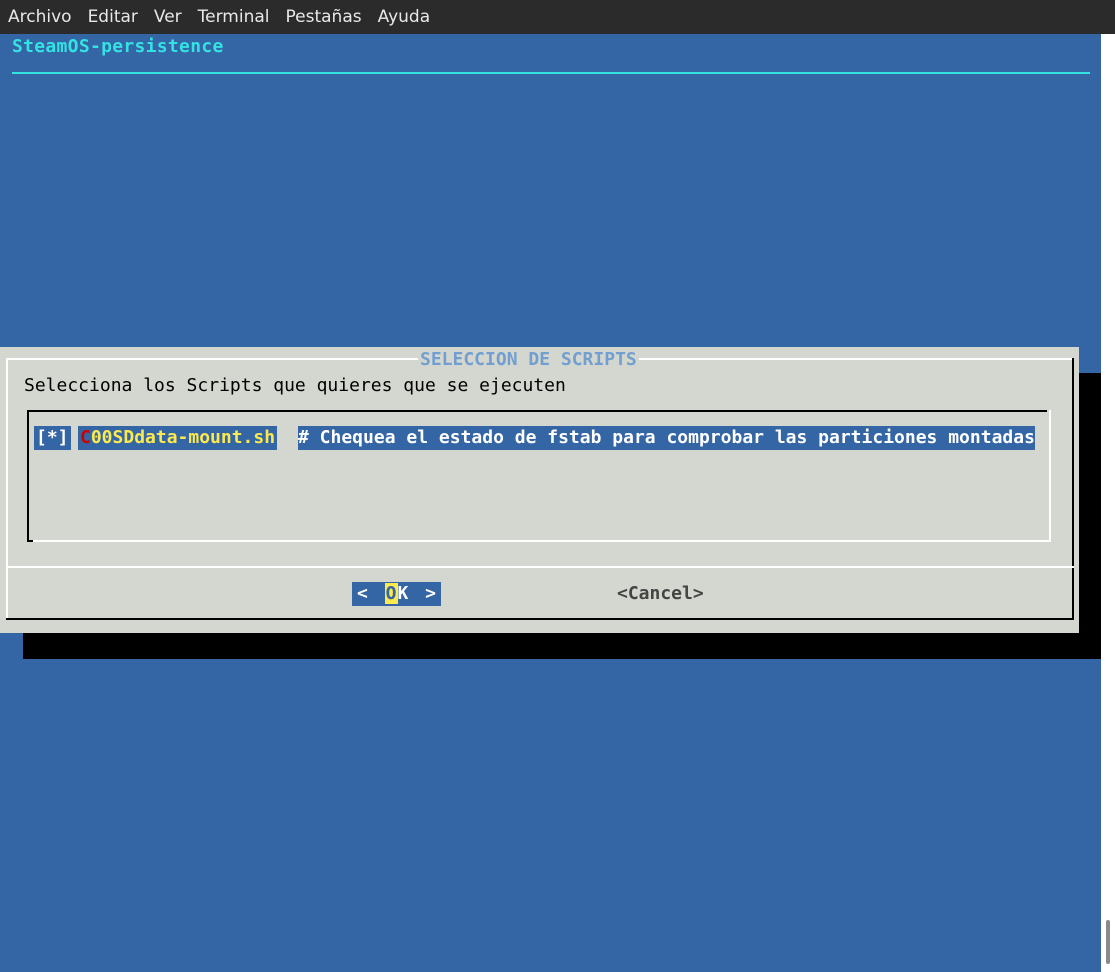  I want to click on listbox-border-bottom, so click(539, 541).